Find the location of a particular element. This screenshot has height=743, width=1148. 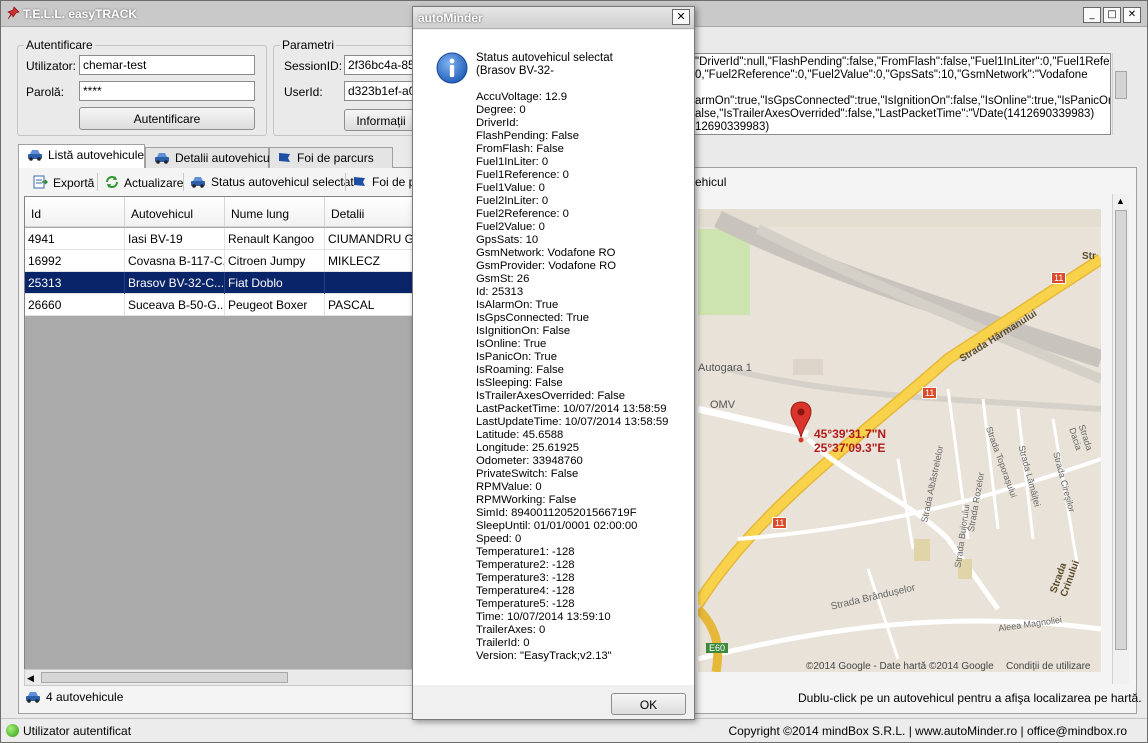

scroll-left-arrow-icon: ◀ is located at coordinates (30, 678).